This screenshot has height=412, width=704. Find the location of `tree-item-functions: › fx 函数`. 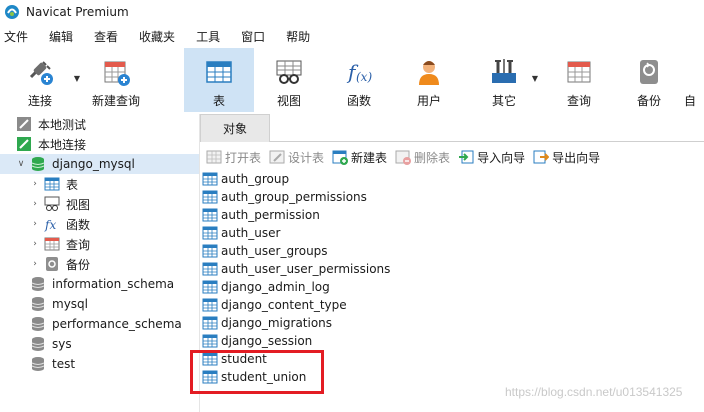

tree-item-functions: › fx 函数 is located at coordinates (99, 224).